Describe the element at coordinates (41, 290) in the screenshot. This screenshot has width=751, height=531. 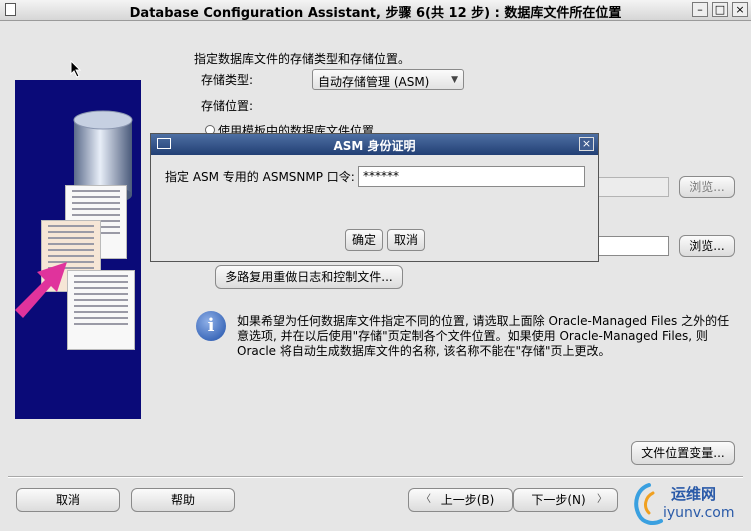
I see `arrow-icon` at that location.